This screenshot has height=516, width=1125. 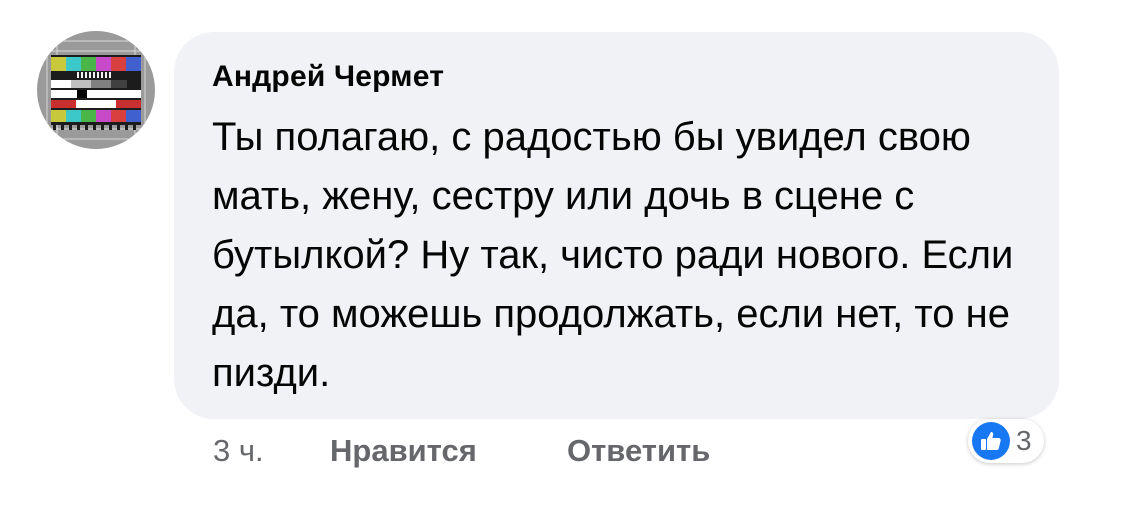 I want to click on comment-author-name: Андрей Чермет, so click(x=328, y=77).